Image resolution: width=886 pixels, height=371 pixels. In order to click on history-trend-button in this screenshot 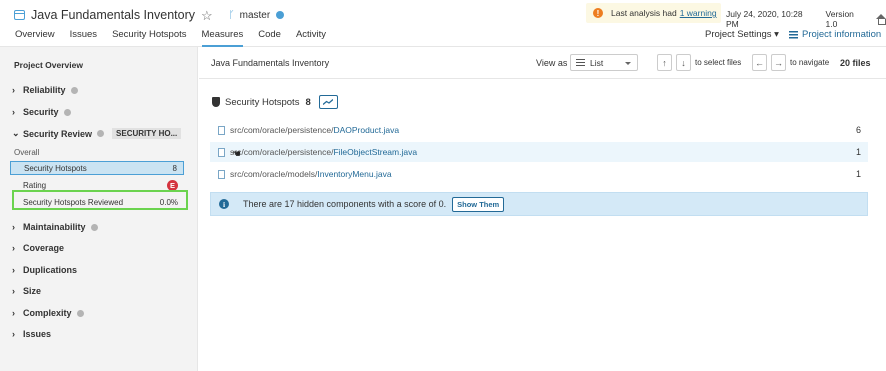, I will do `click(328, 102)`.